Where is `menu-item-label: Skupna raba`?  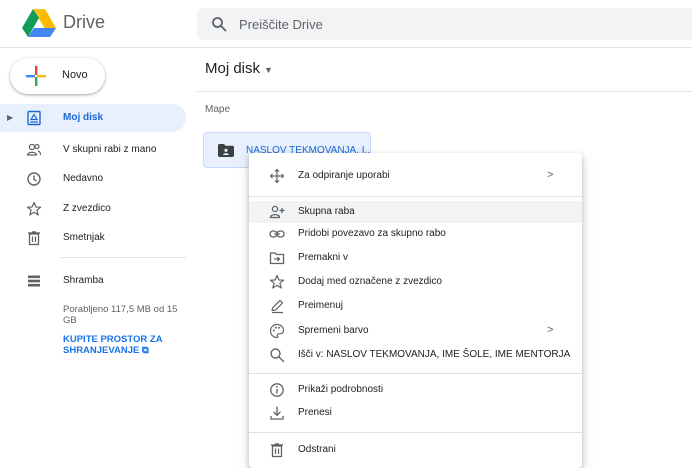
menu-item-label: Skupna raba is located at coordinates (326, 211).